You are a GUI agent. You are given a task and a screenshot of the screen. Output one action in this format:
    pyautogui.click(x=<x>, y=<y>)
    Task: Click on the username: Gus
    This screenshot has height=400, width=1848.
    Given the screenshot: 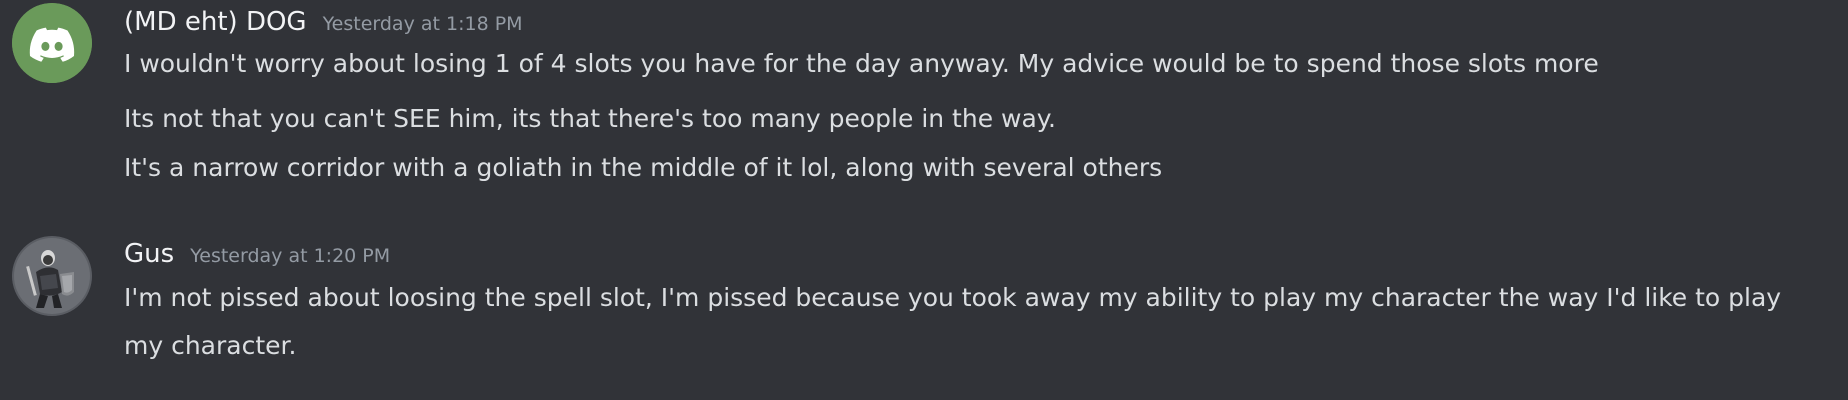 What is the action you would take?
    pyautogui.click(x=149, y=254)
    